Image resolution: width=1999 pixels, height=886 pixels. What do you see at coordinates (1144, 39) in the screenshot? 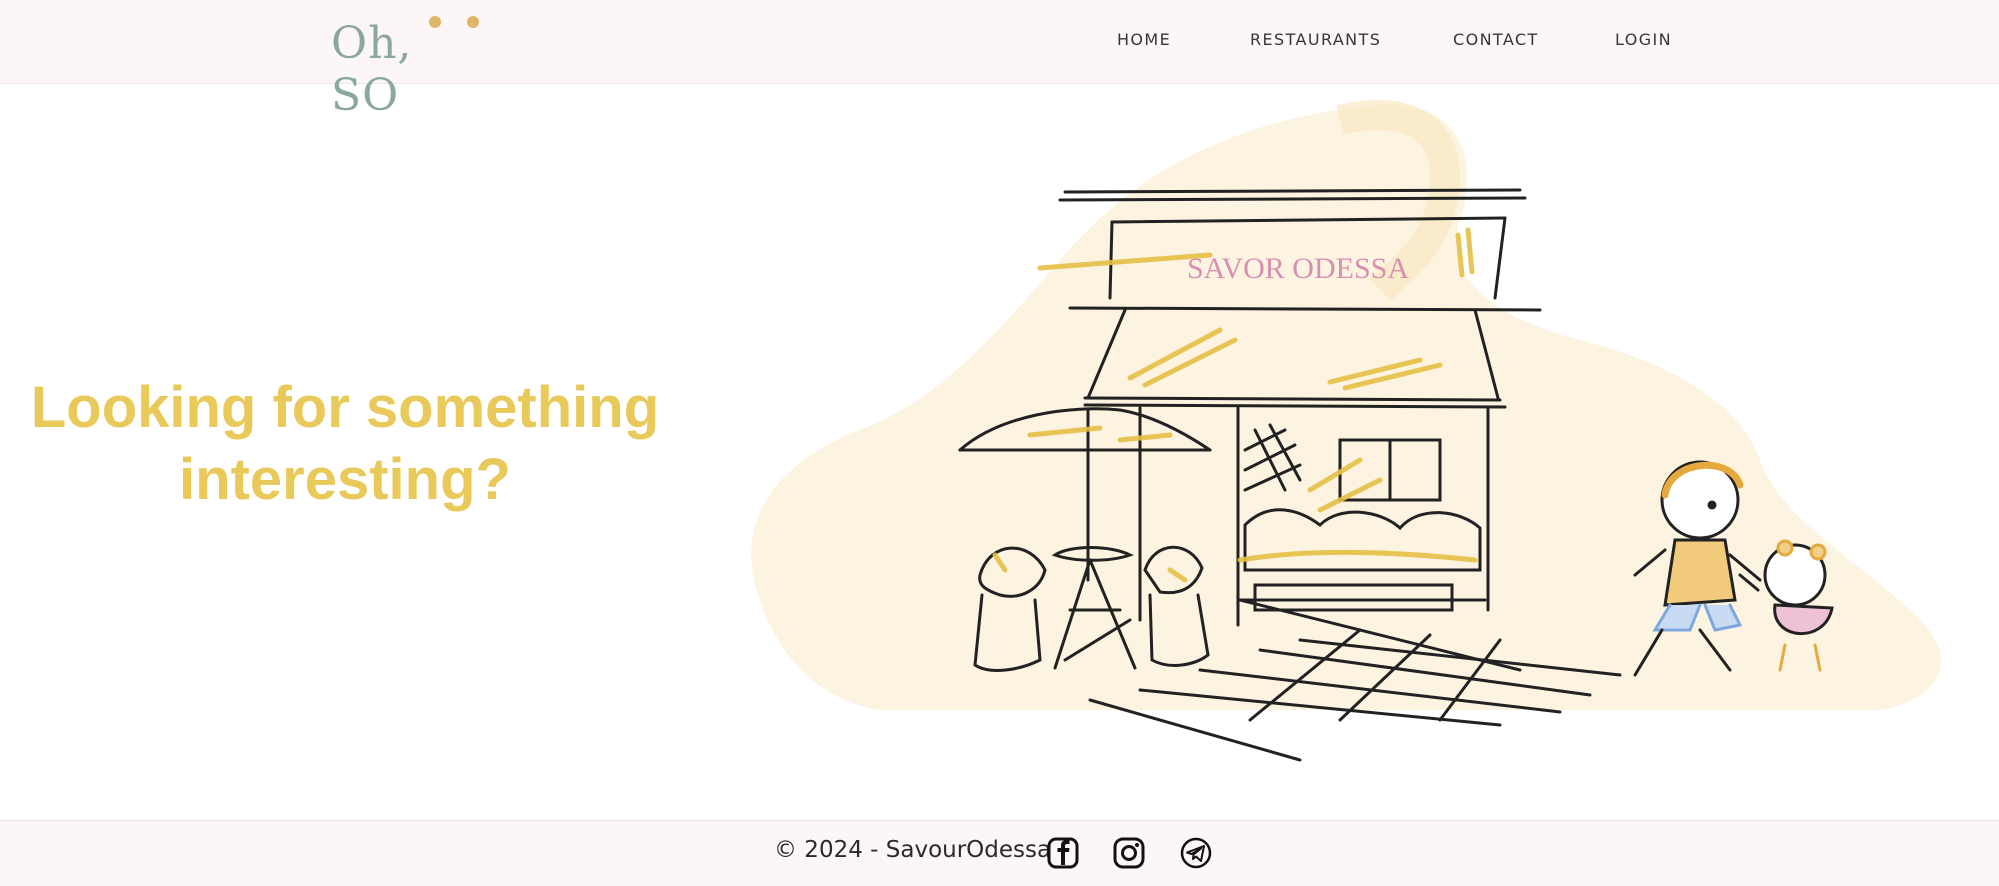
I see `nav-home: HOME` at bounding box center [1144, 39].